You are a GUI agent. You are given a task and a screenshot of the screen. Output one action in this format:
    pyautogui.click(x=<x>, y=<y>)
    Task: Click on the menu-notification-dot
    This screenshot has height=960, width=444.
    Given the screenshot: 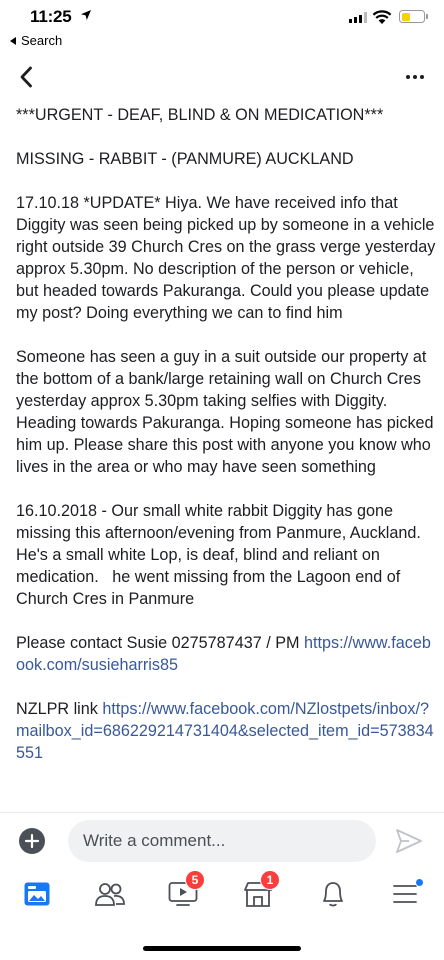 What is the action you would take?
    pyautogui.click(x=419, y=882)
    